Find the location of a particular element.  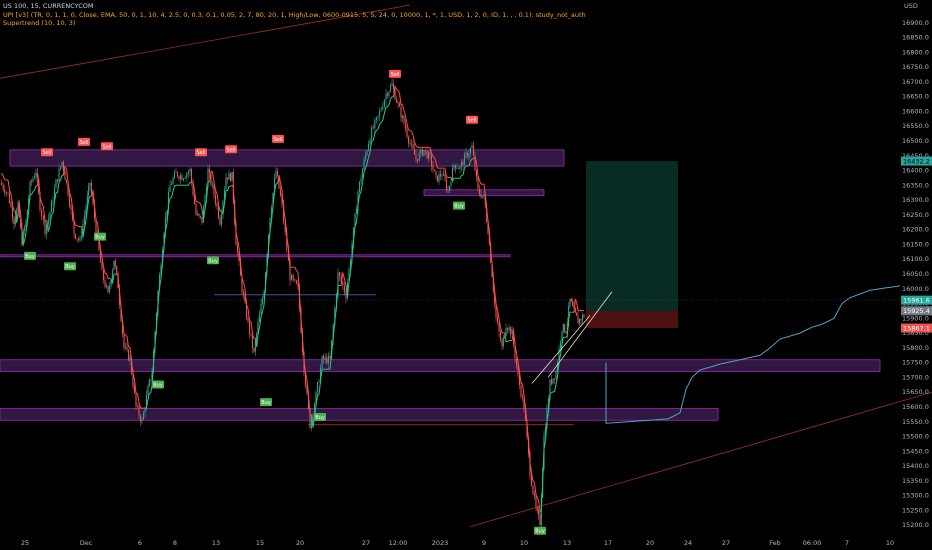

symbol-title: US 100, 15, CURRENCYCOM is located at coordinates (294, 6).